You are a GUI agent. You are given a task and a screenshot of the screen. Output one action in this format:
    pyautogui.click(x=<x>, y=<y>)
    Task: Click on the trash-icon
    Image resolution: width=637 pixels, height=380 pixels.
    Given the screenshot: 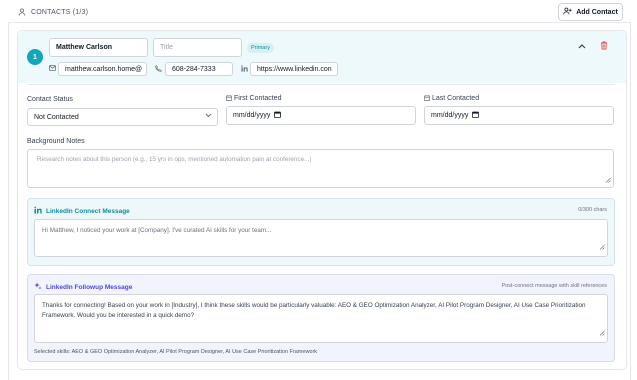 What is the action you would take?
    pyautogui.click(x=604, y=46)
    